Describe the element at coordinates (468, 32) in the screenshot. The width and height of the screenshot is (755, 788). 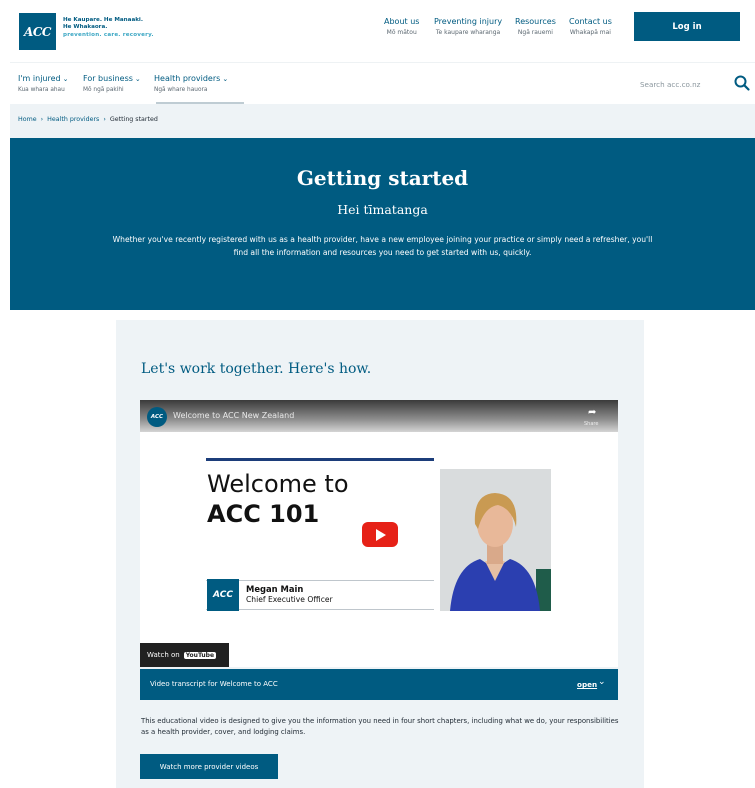
I see `topnav-sub: Te kaupare wharanga` at that location.